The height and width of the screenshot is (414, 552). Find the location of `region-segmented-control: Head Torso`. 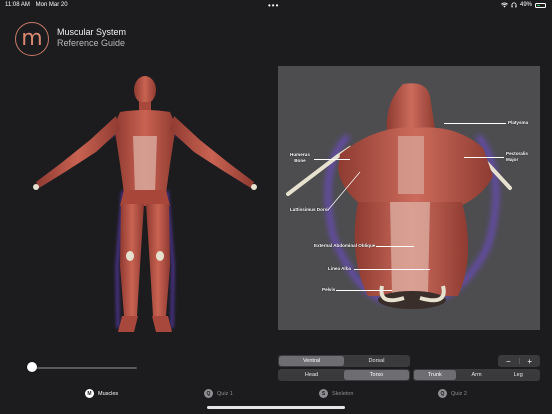

region-segmented-control: Head Torso is located at coordinates (344, 375).